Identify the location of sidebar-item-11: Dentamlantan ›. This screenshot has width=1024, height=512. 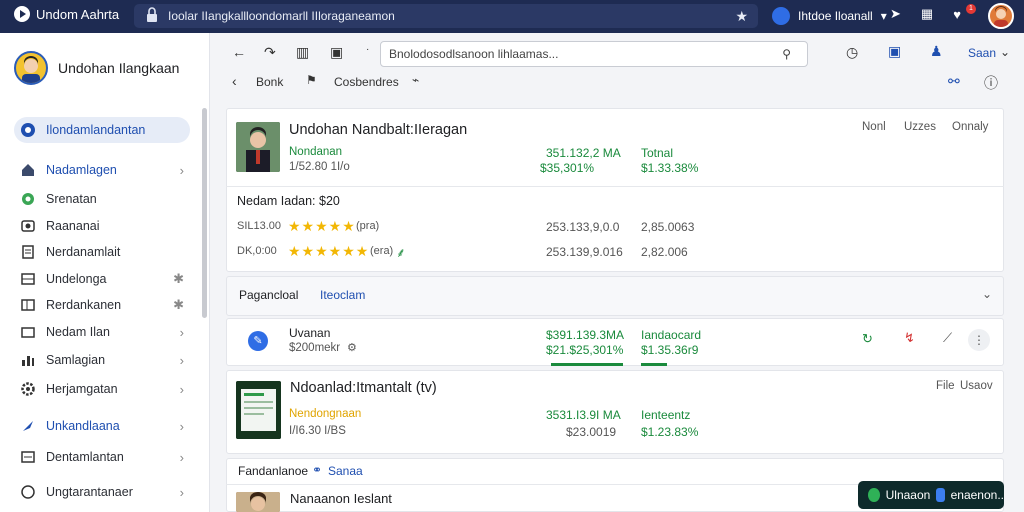
(102, 457).